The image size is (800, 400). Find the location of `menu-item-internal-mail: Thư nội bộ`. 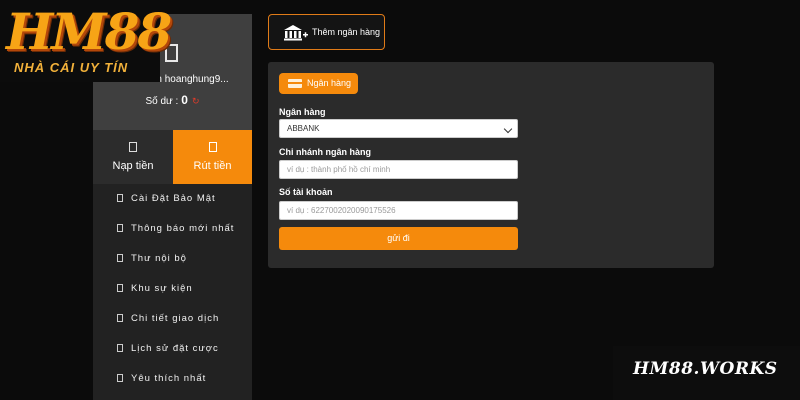

menu-item-internal-mail: Thư nội bộ is located at coordinates (172, 259).